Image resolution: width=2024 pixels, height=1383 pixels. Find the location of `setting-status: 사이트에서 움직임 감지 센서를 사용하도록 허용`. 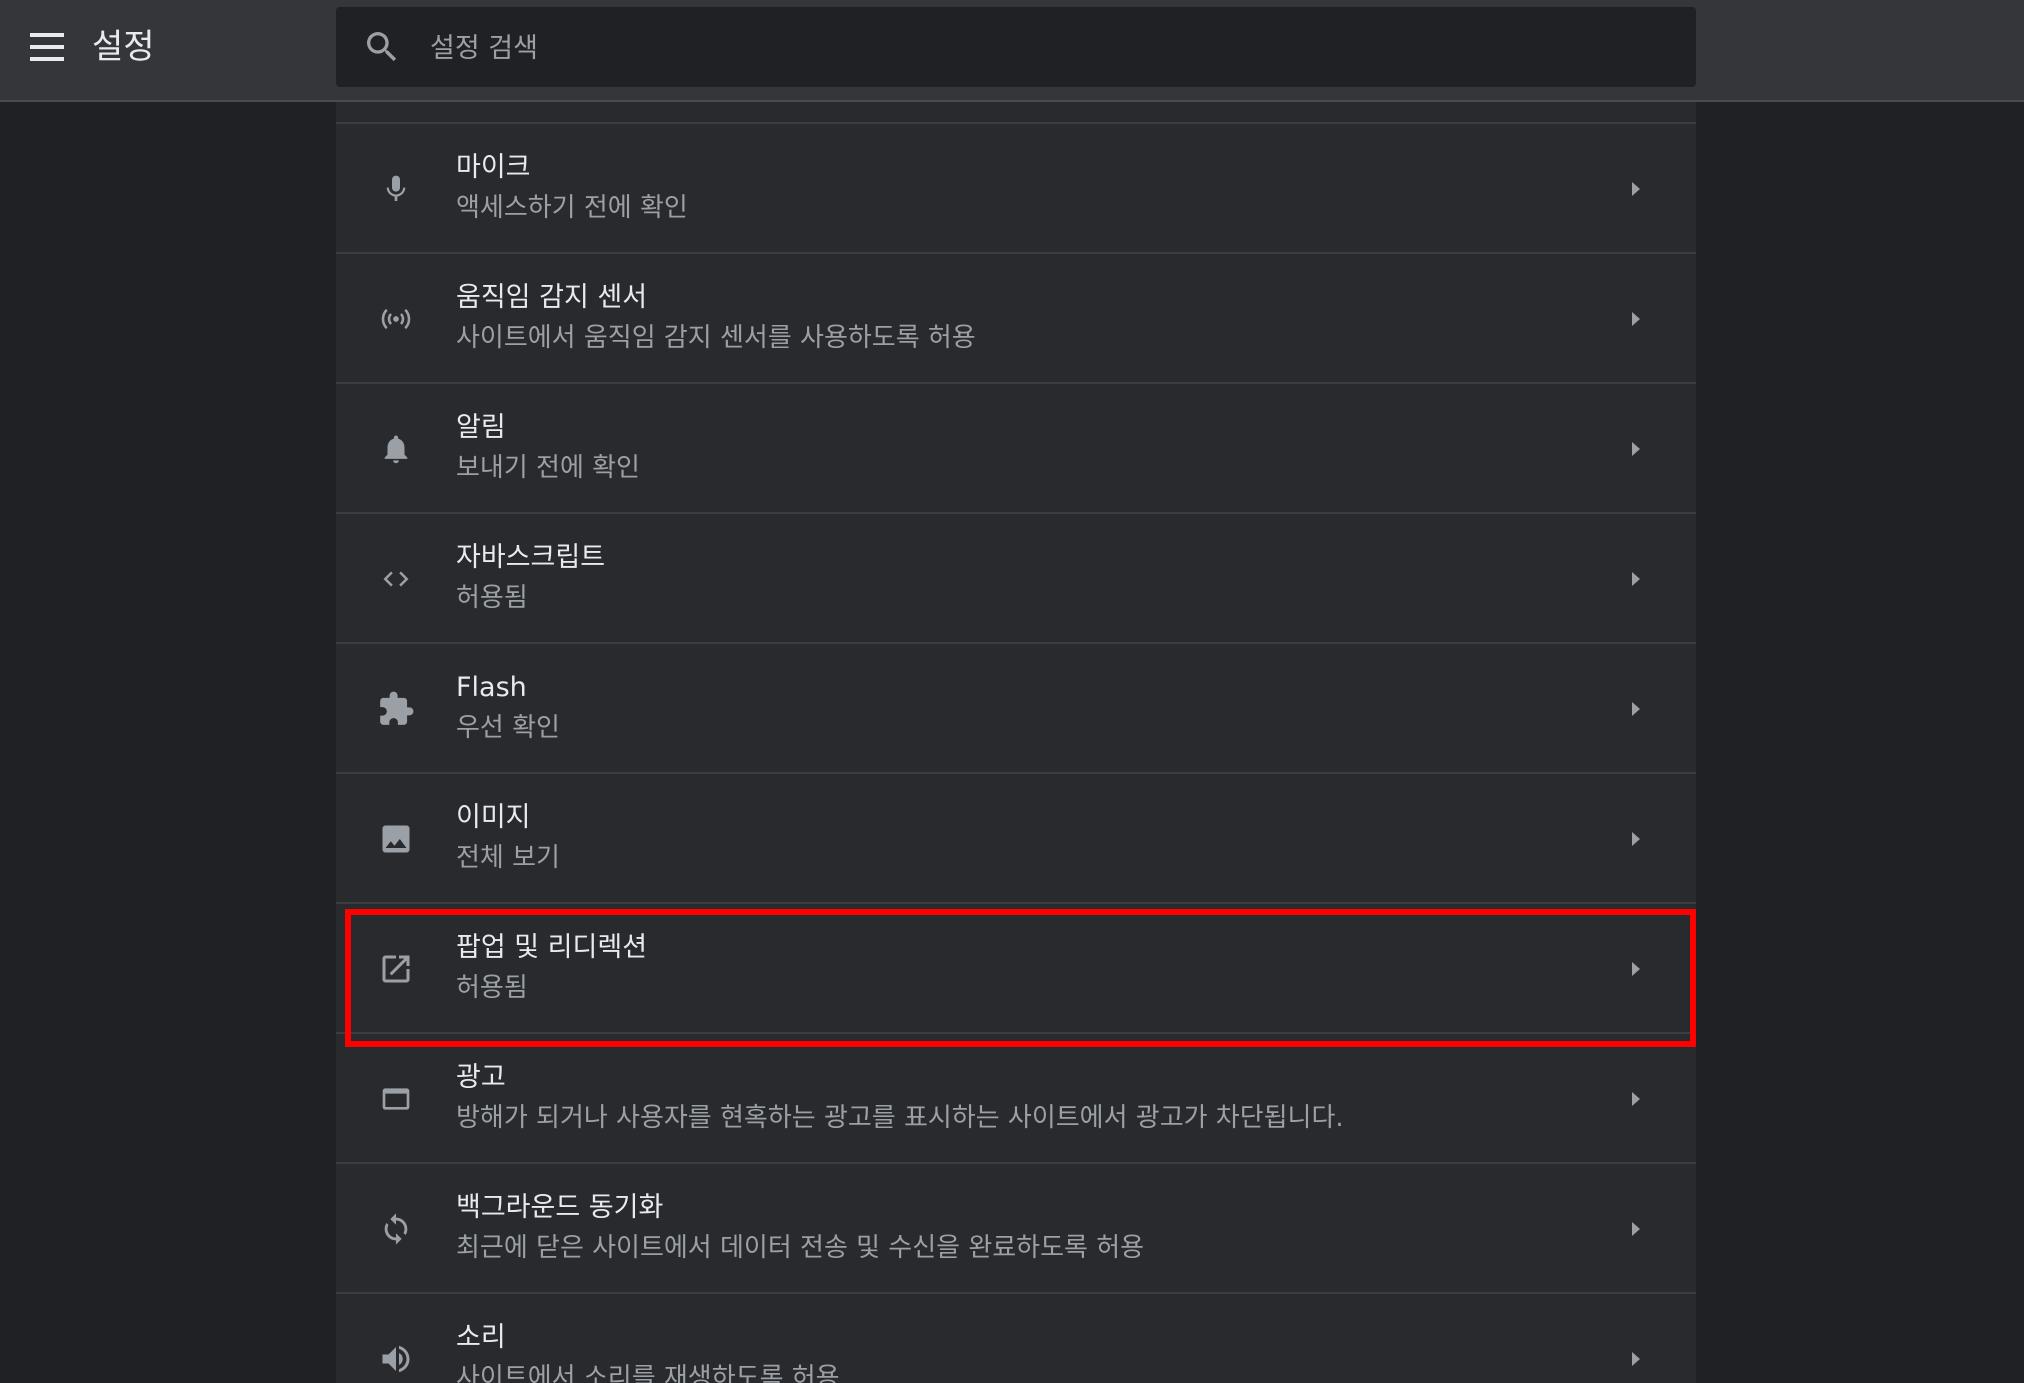

setting-status: 사이트에서 움직임 감지 센서를 사용하도록 허용 is located at coordinates (716, 338).